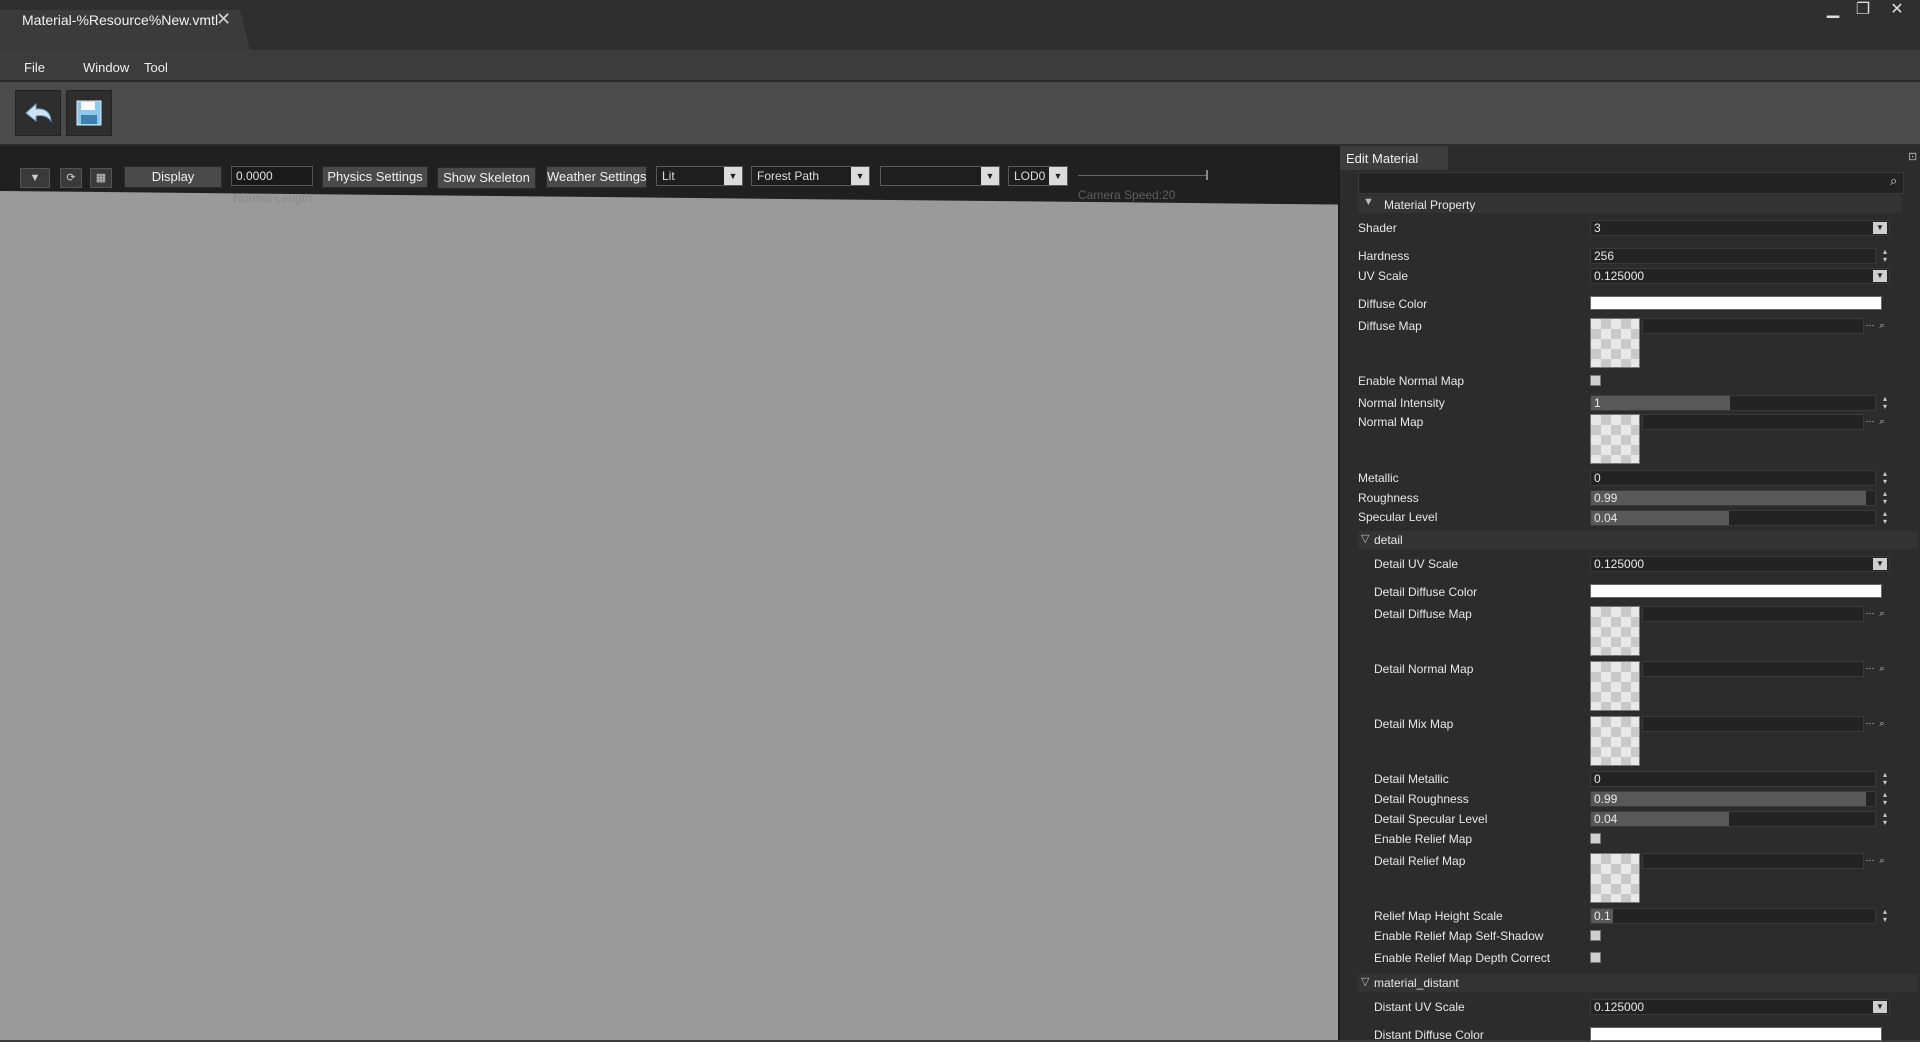 Image resolution: width=1920 pixels, height=1042 pixels. What do you see at coordinates (34, 67) in the screenshot?
I see `menu-file: File` at bounding box center [34, 67].